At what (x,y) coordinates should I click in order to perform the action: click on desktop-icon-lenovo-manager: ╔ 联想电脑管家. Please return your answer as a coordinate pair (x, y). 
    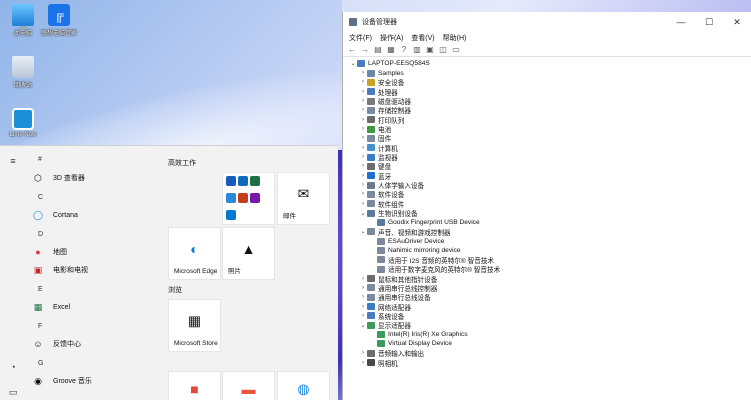
    Looking at the image, I should click on (59, 20).